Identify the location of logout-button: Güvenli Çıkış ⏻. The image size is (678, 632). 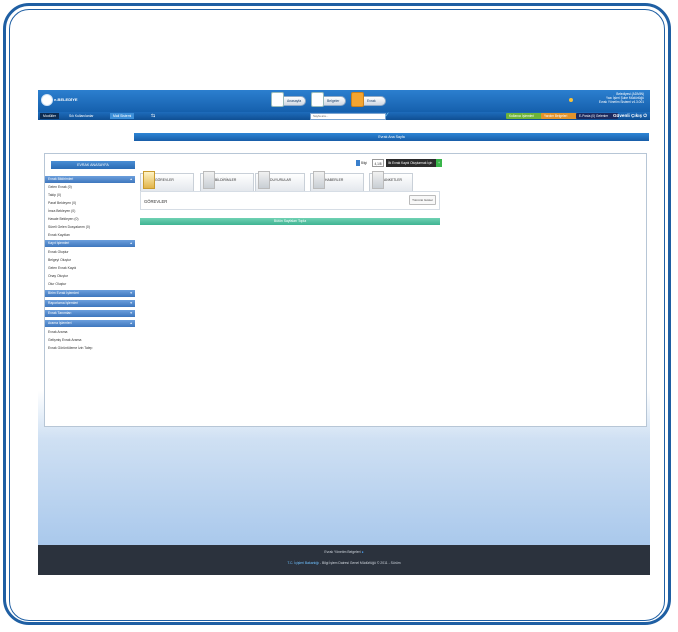
(630, 116).